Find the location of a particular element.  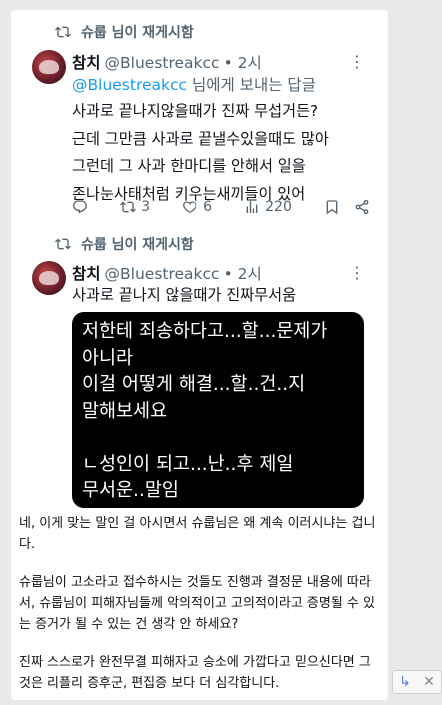

tweet-extra-actions is located at coordinates (347, 207).